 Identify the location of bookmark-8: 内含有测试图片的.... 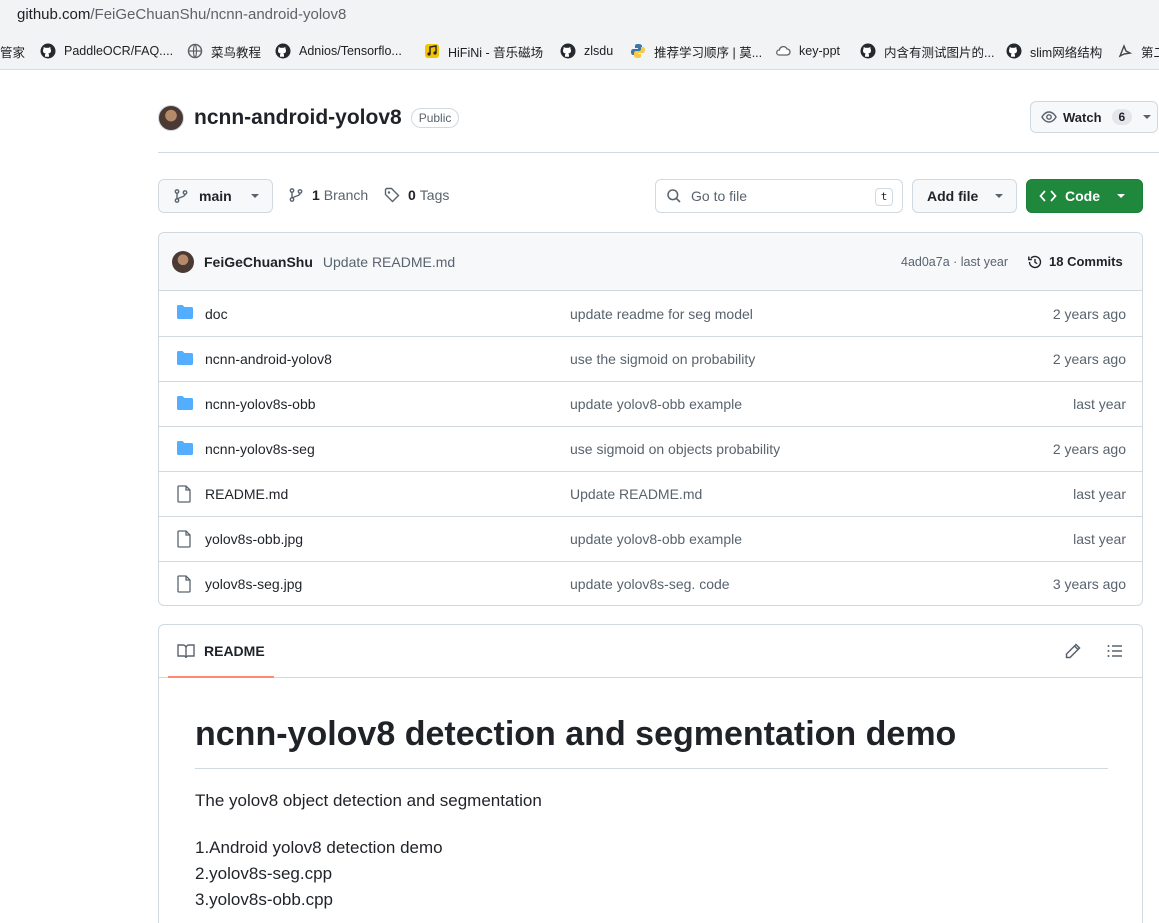
(927, 51).